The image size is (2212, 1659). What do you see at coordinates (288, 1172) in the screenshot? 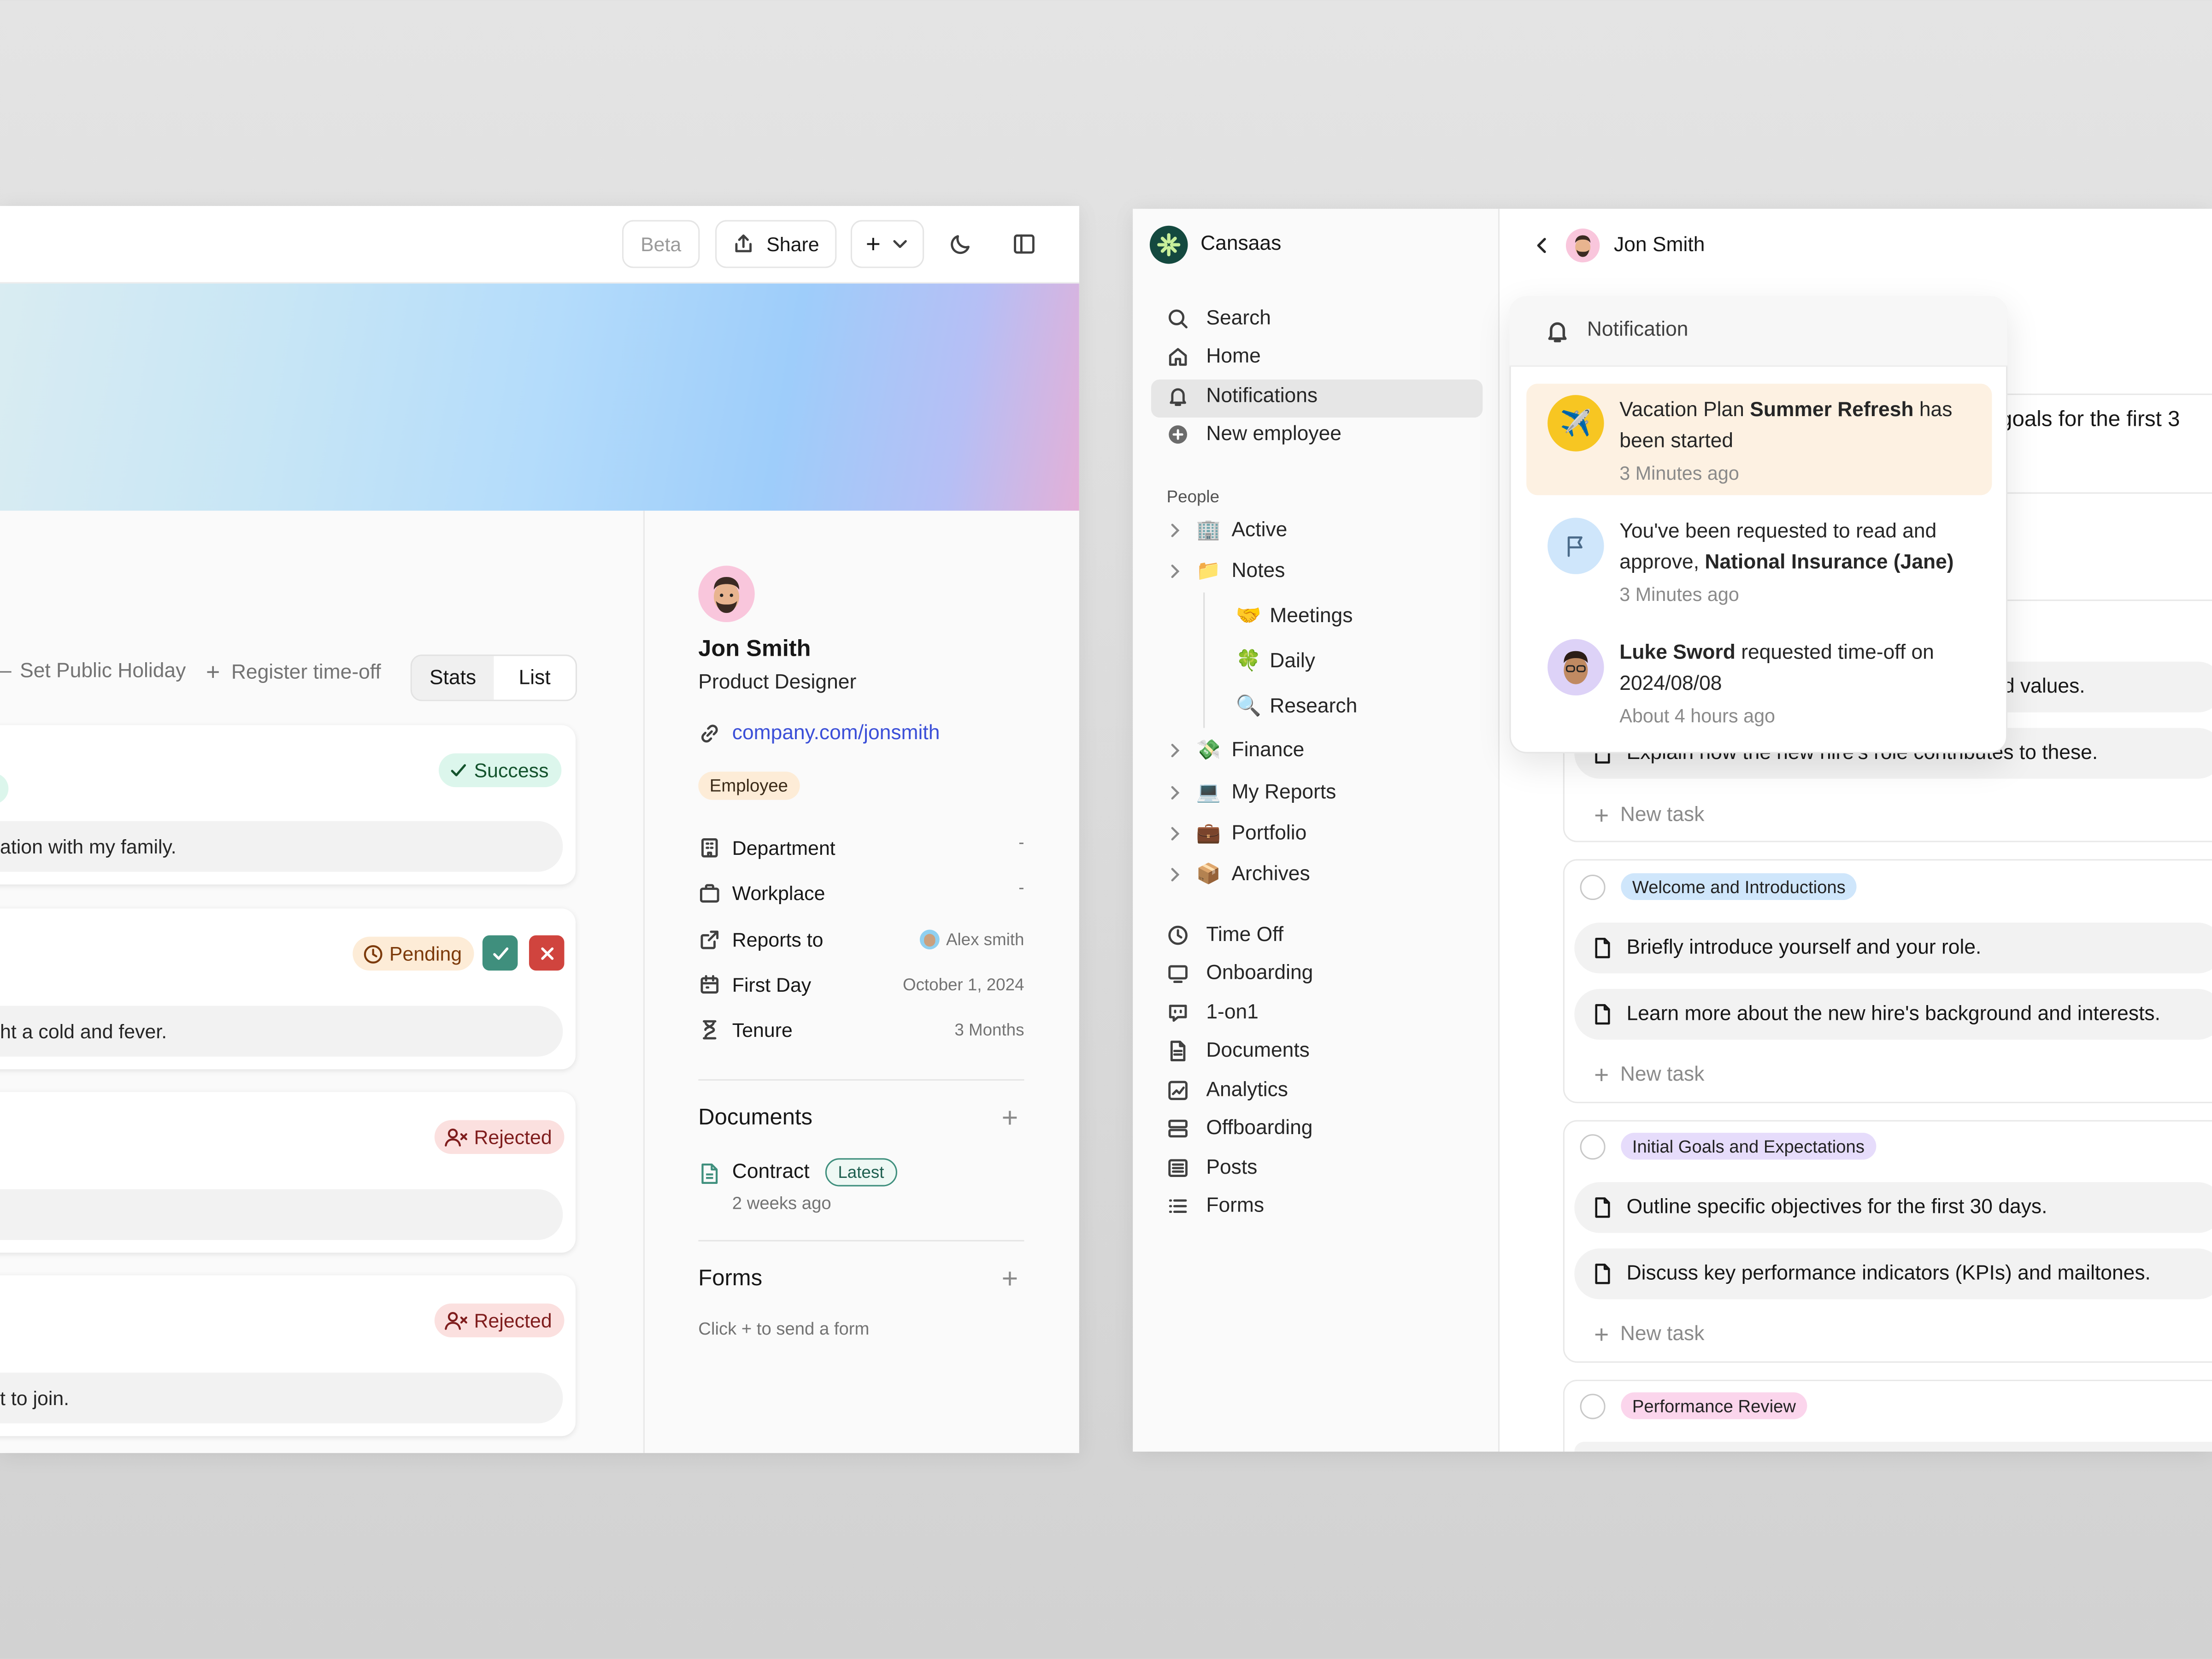
I see `timeoff-card: Rejected` at bounding box center [288, 1172].